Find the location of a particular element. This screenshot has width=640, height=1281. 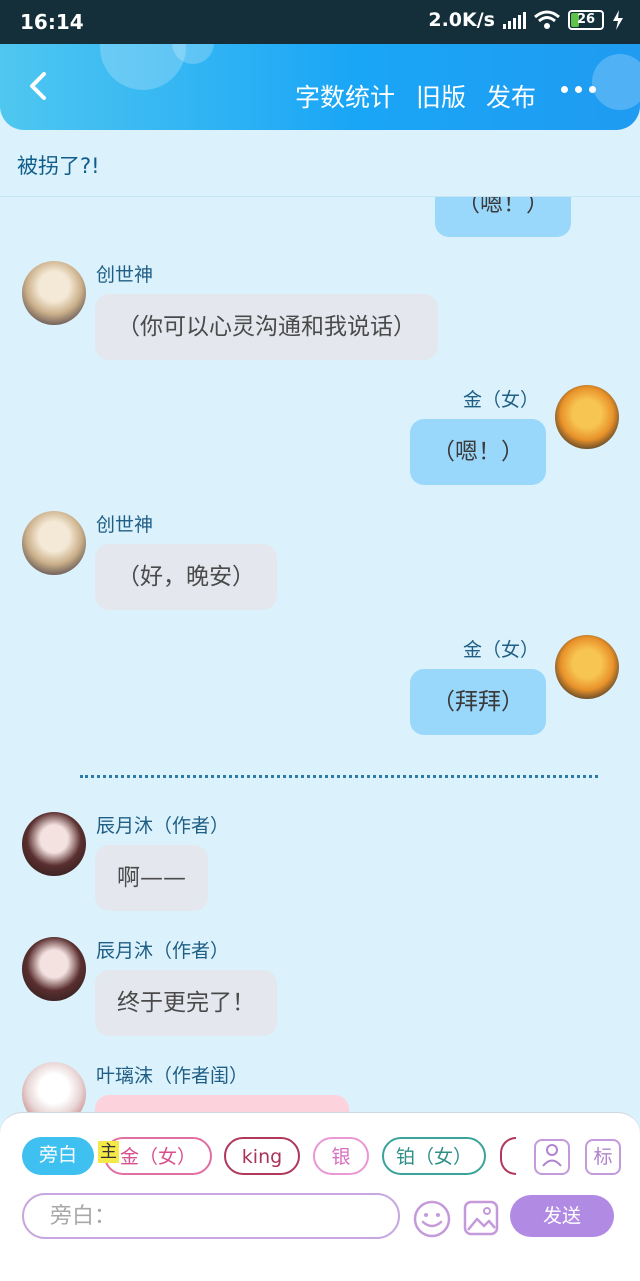

message-bubble: （好，晚安） is located at coordinates (186, 577).